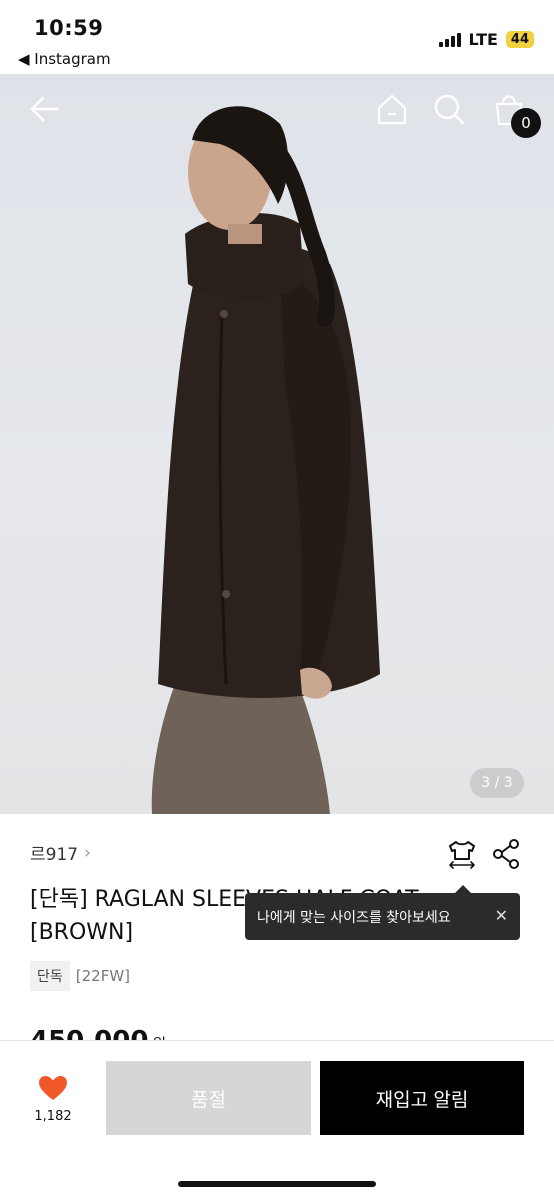 The image size is (554, 1200). Describe the element at coordinates (277, 1184) in the screenshot. I see `home-indicator` at that location.